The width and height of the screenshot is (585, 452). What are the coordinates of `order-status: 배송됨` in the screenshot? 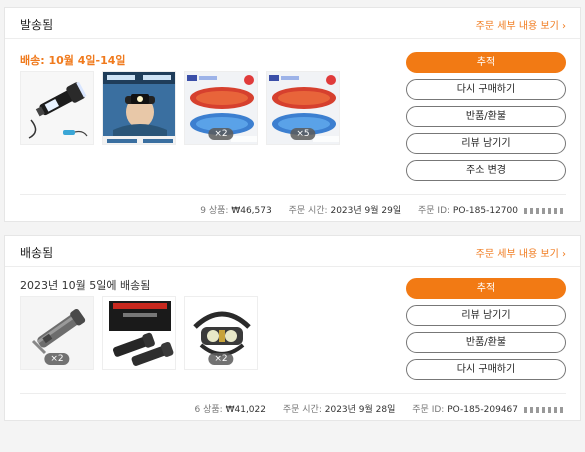 It's located at (37, 253).